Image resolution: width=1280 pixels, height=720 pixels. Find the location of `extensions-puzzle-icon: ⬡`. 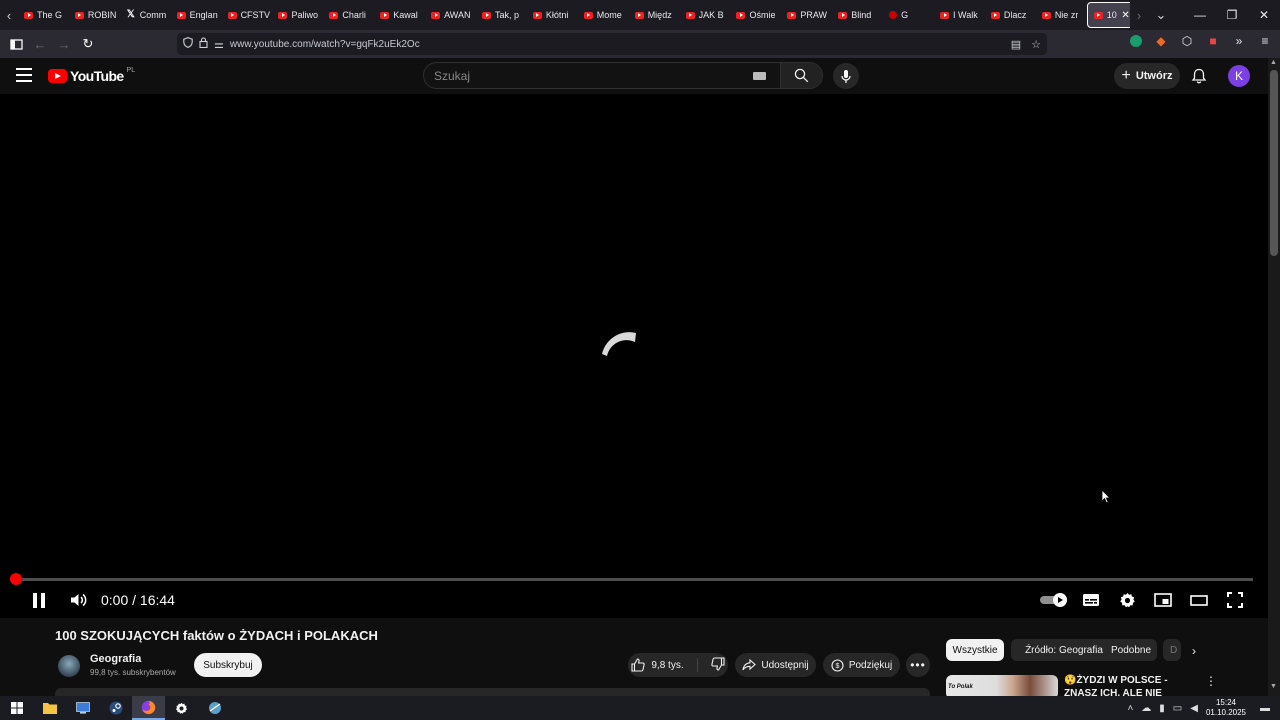

extensions-puzzle-icon: ⬡ is located at coordinates (1187, 41).